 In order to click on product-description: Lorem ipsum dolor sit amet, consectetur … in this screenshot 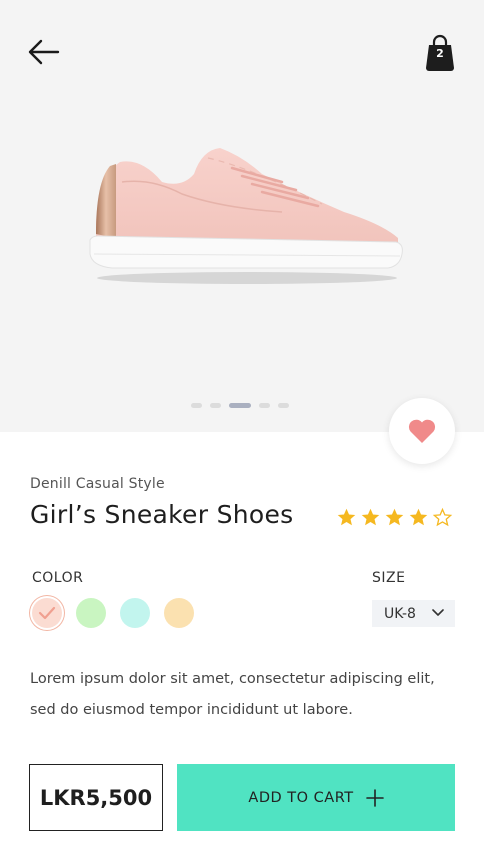, I will do `click(232, 694)`.